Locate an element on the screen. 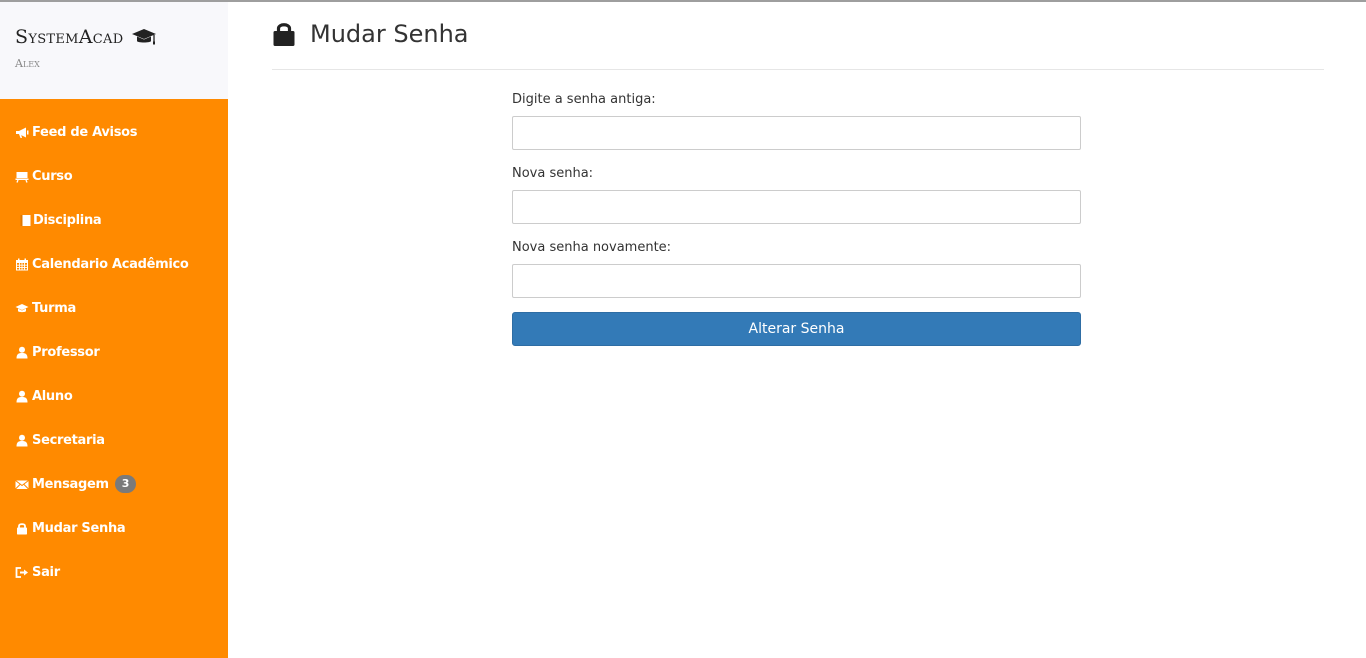 Image resolution: width=1366 pixels, height=658 pixels. sidebar-item-professor: Professor is located at coordinates (114, 352).